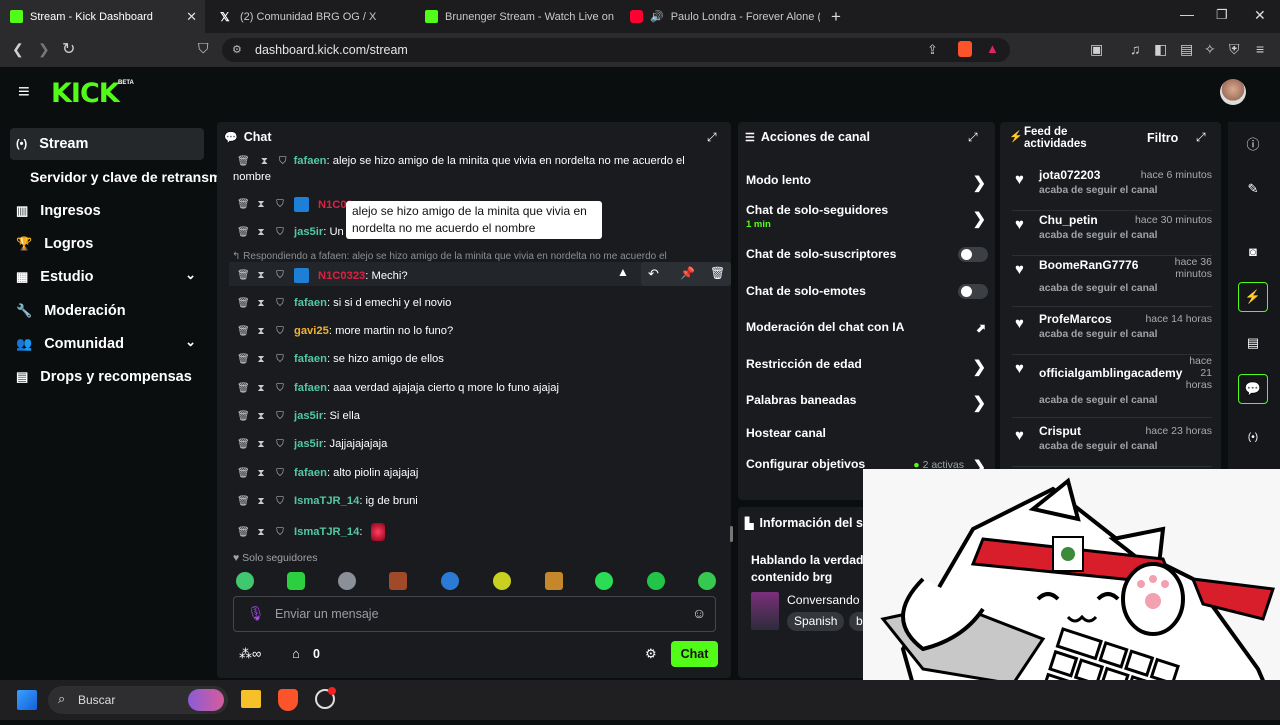 The image size is (1280, 725). Describe the element at coordinates (310, 16) in the screenshot. I see `tab-x-community: 𝕏 (2) Comunidad BRG OG / X` at that location.